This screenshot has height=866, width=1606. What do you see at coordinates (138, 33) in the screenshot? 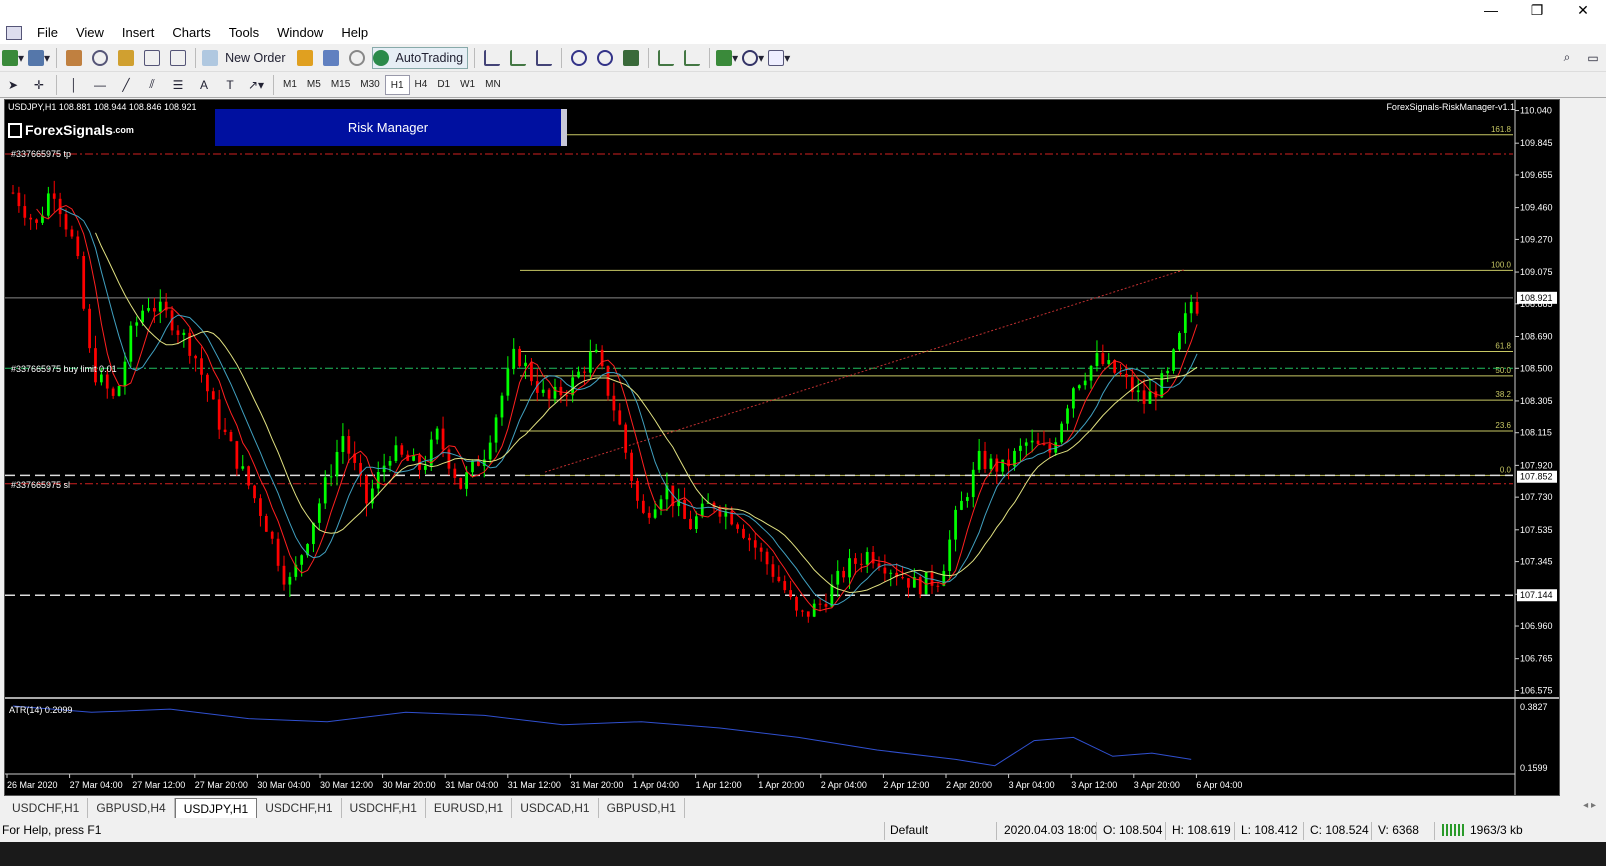
I see `menu-insert: Insert` at bounding box center [138, 33].